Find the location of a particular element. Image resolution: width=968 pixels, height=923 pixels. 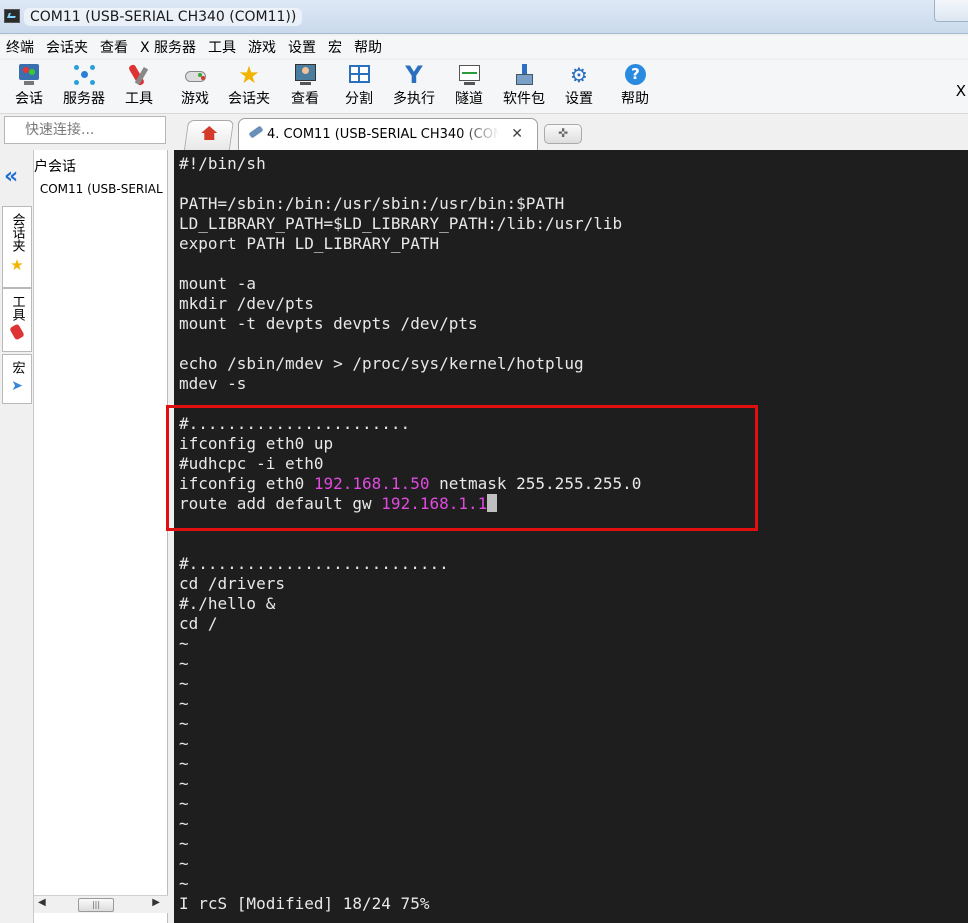

terminal-line: mdev -s is located at coordinates (213, 383).